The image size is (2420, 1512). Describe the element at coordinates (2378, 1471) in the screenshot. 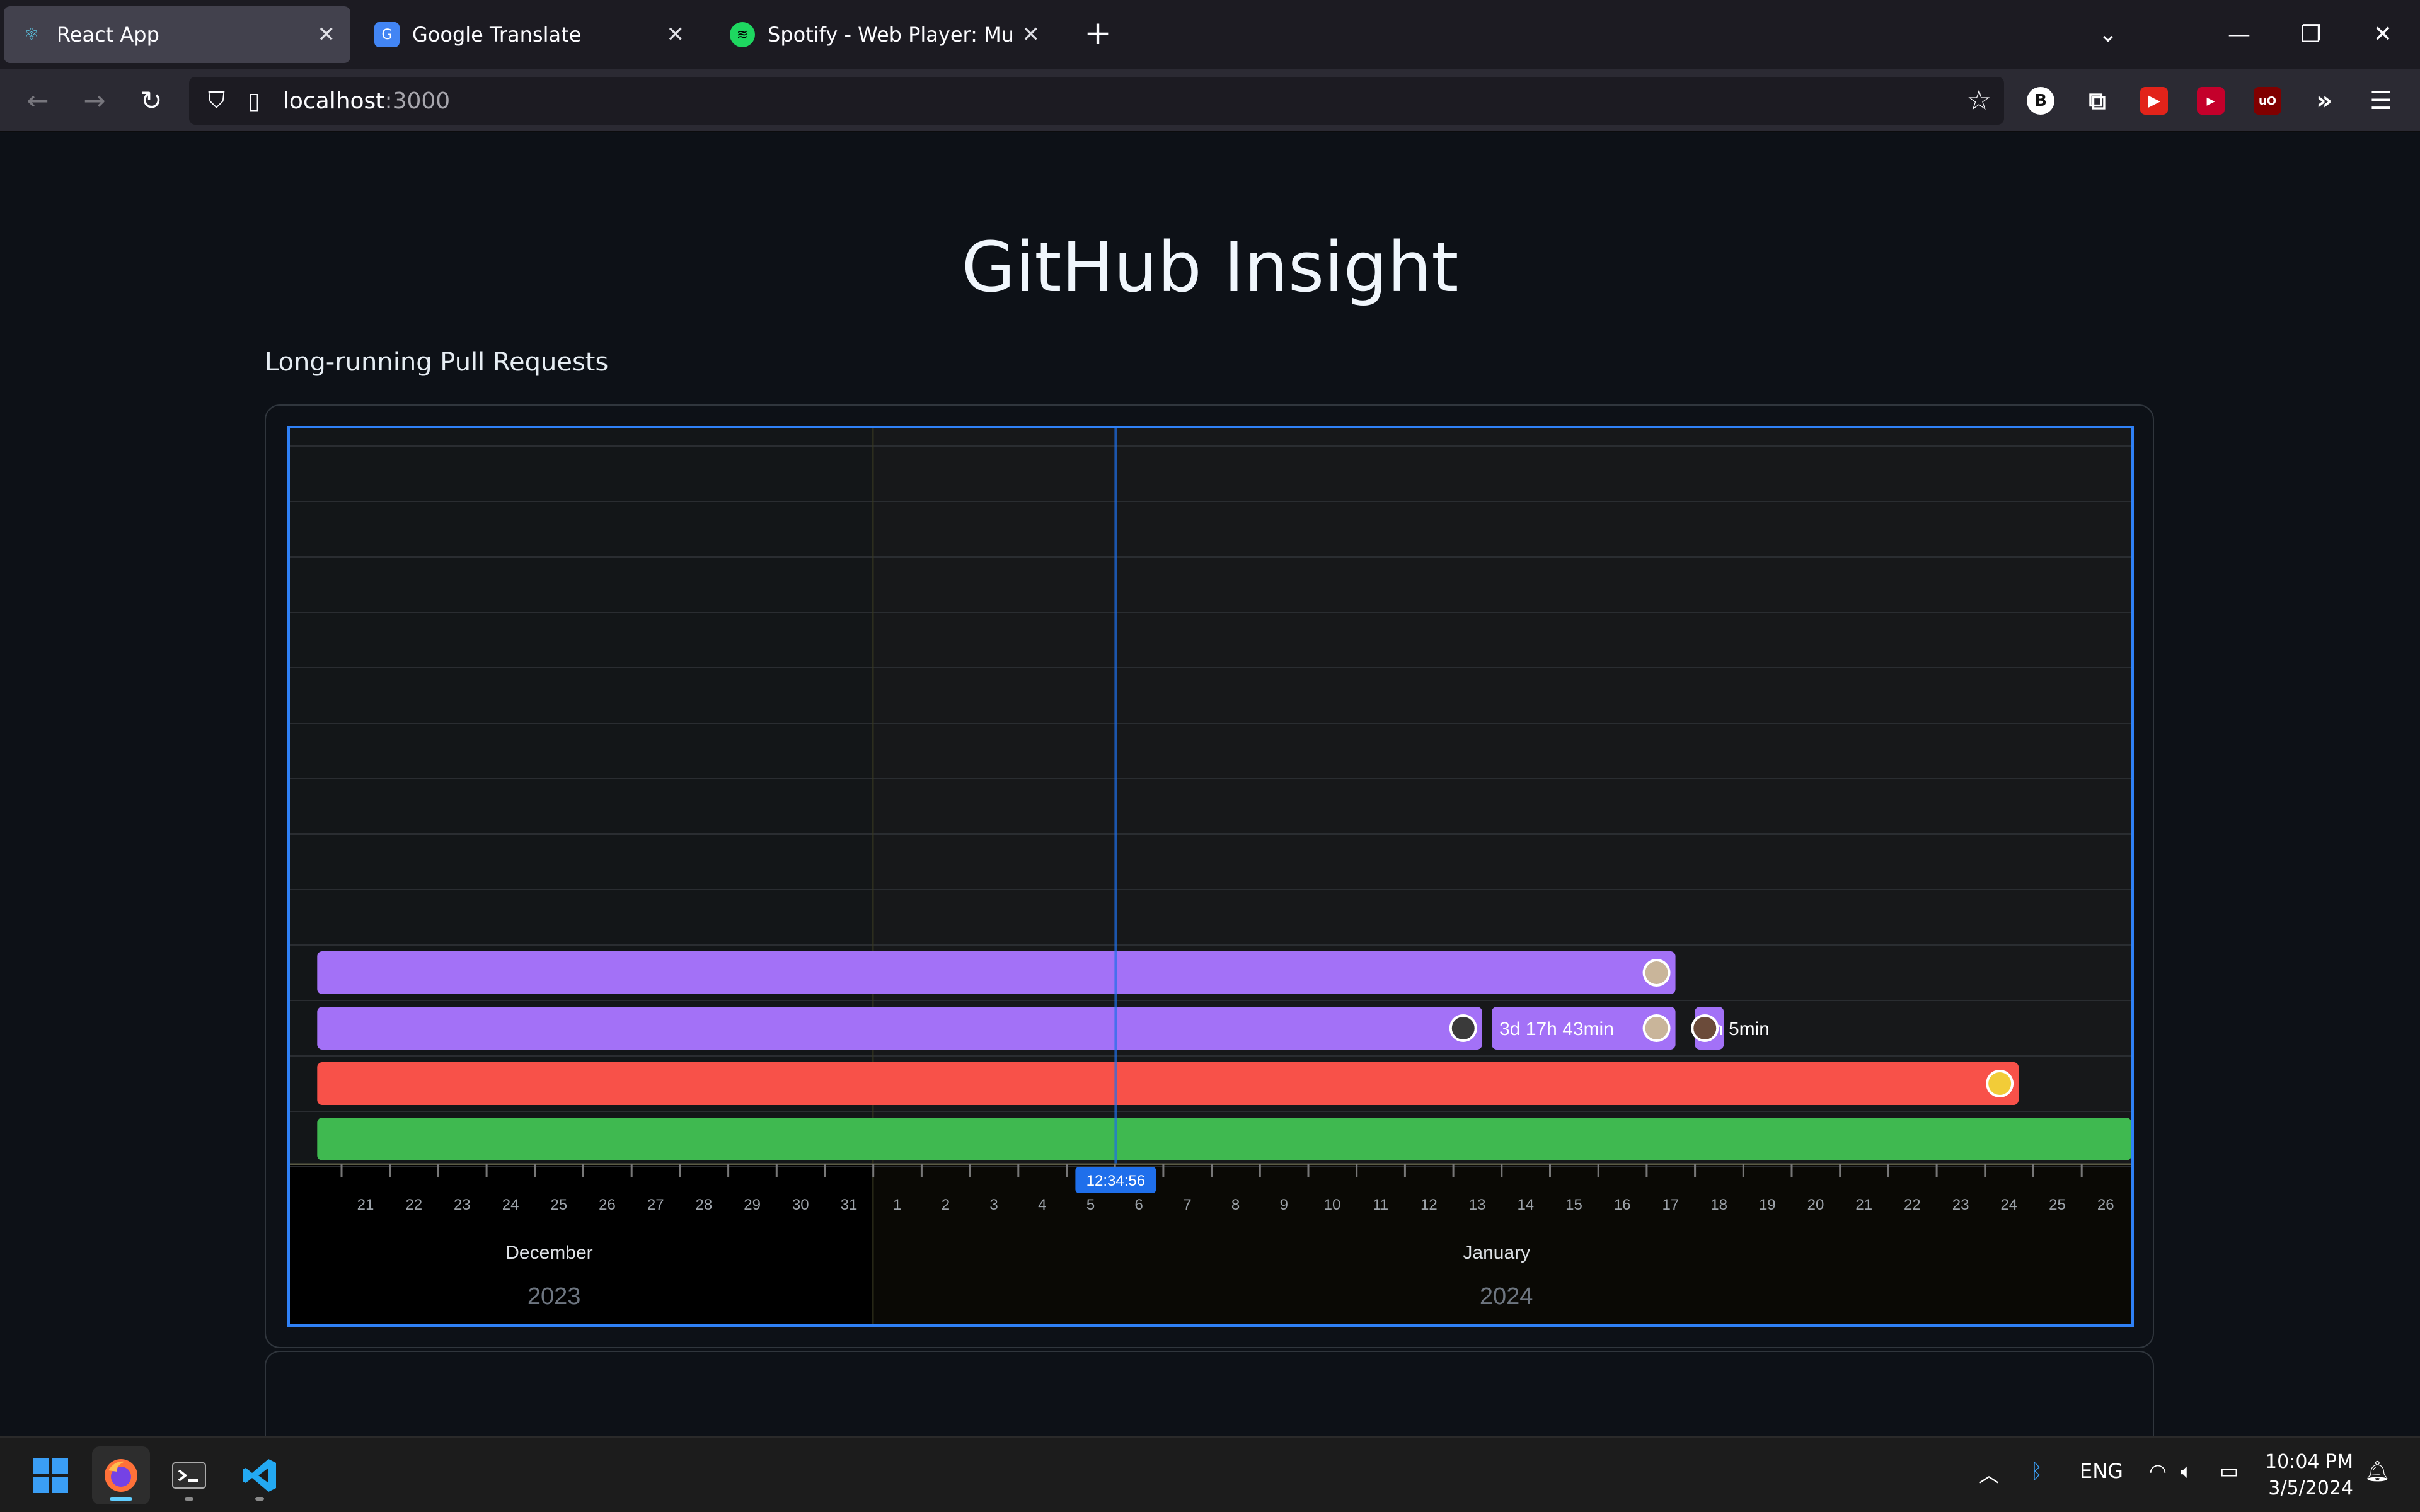

I see `notification-bell-icon: 🔔︎` at that location.